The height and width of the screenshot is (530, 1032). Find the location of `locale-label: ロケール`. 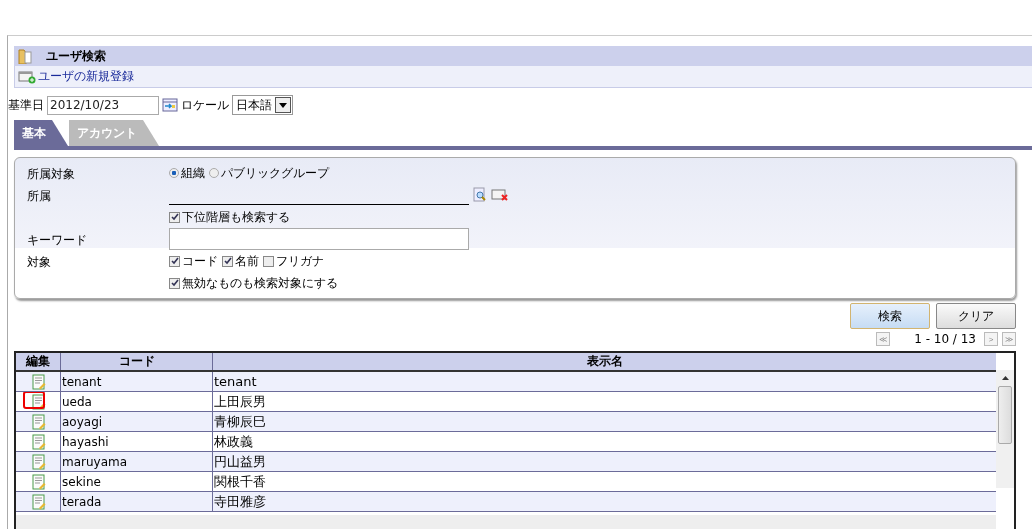

locale-label: ロケール is located at coordinates (205, 105).